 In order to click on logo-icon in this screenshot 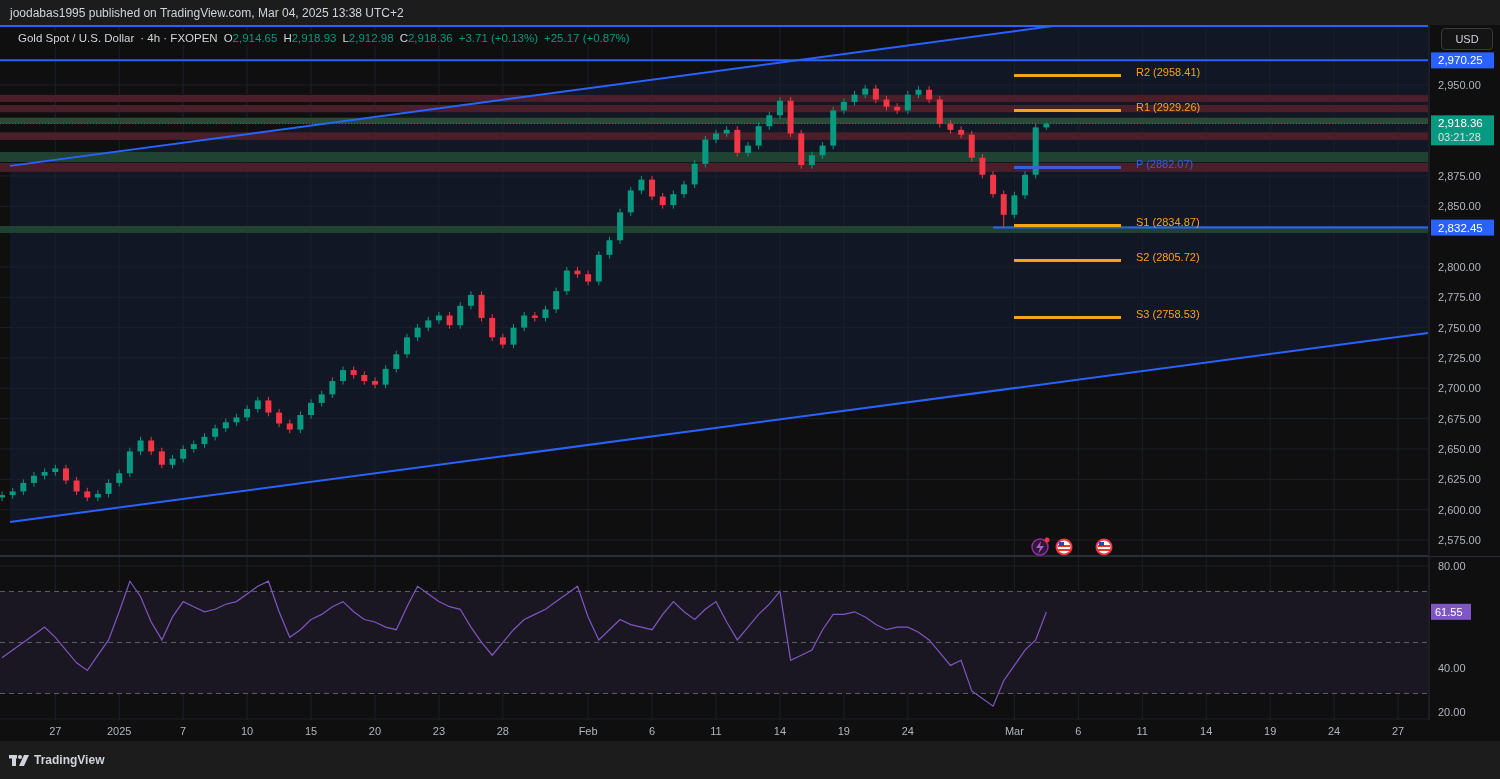, I will do `click(19, 760)`.